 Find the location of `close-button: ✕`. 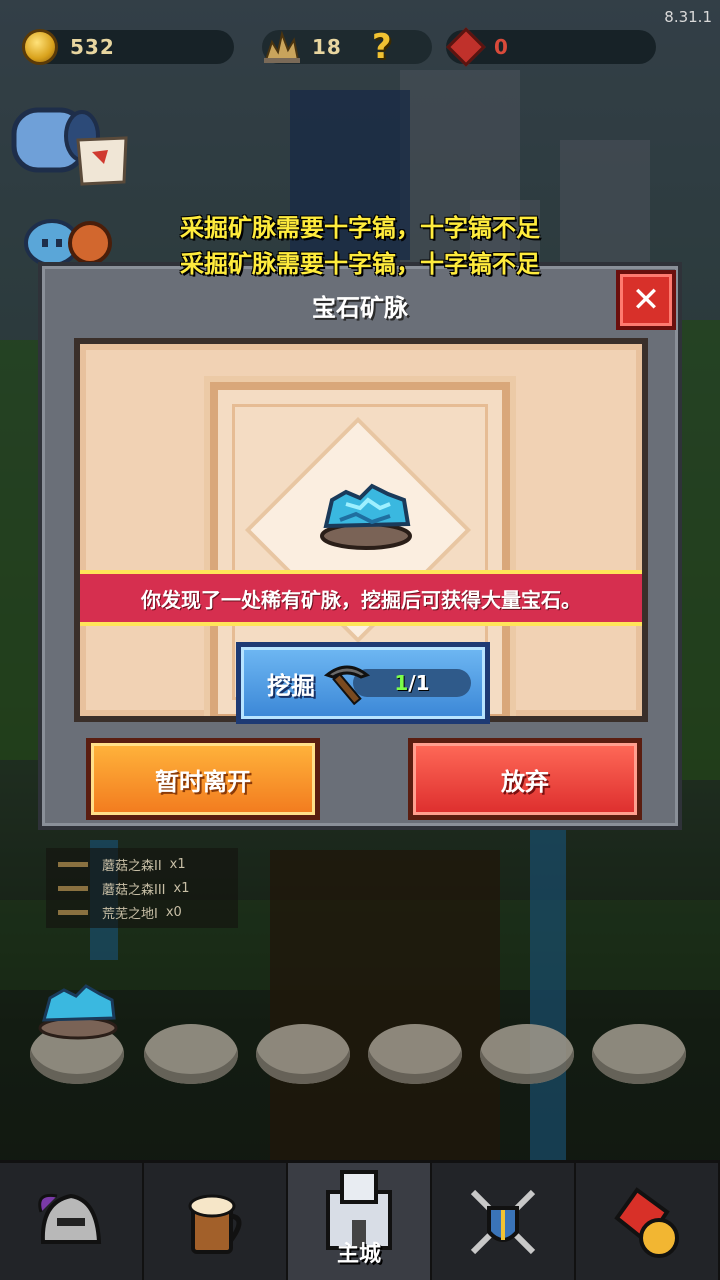

close-button: ✕ is located at coordinates (646, 300).